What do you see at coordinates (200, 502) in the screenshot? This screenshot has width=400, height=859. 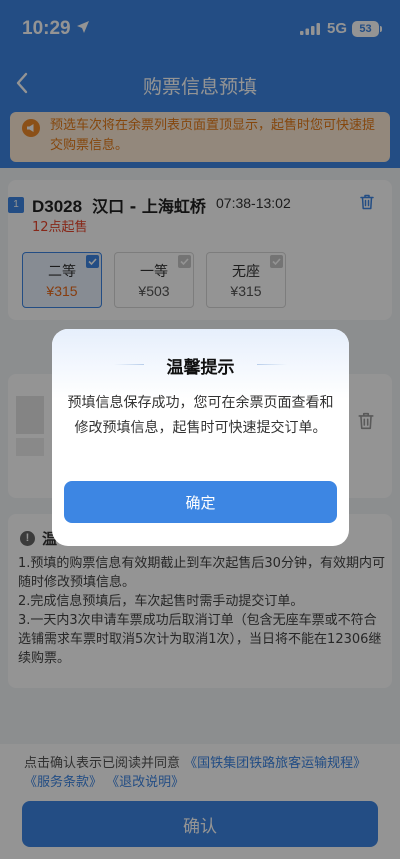 I see `dialog-ok-button: 确定` at bounding box center [200, 502].